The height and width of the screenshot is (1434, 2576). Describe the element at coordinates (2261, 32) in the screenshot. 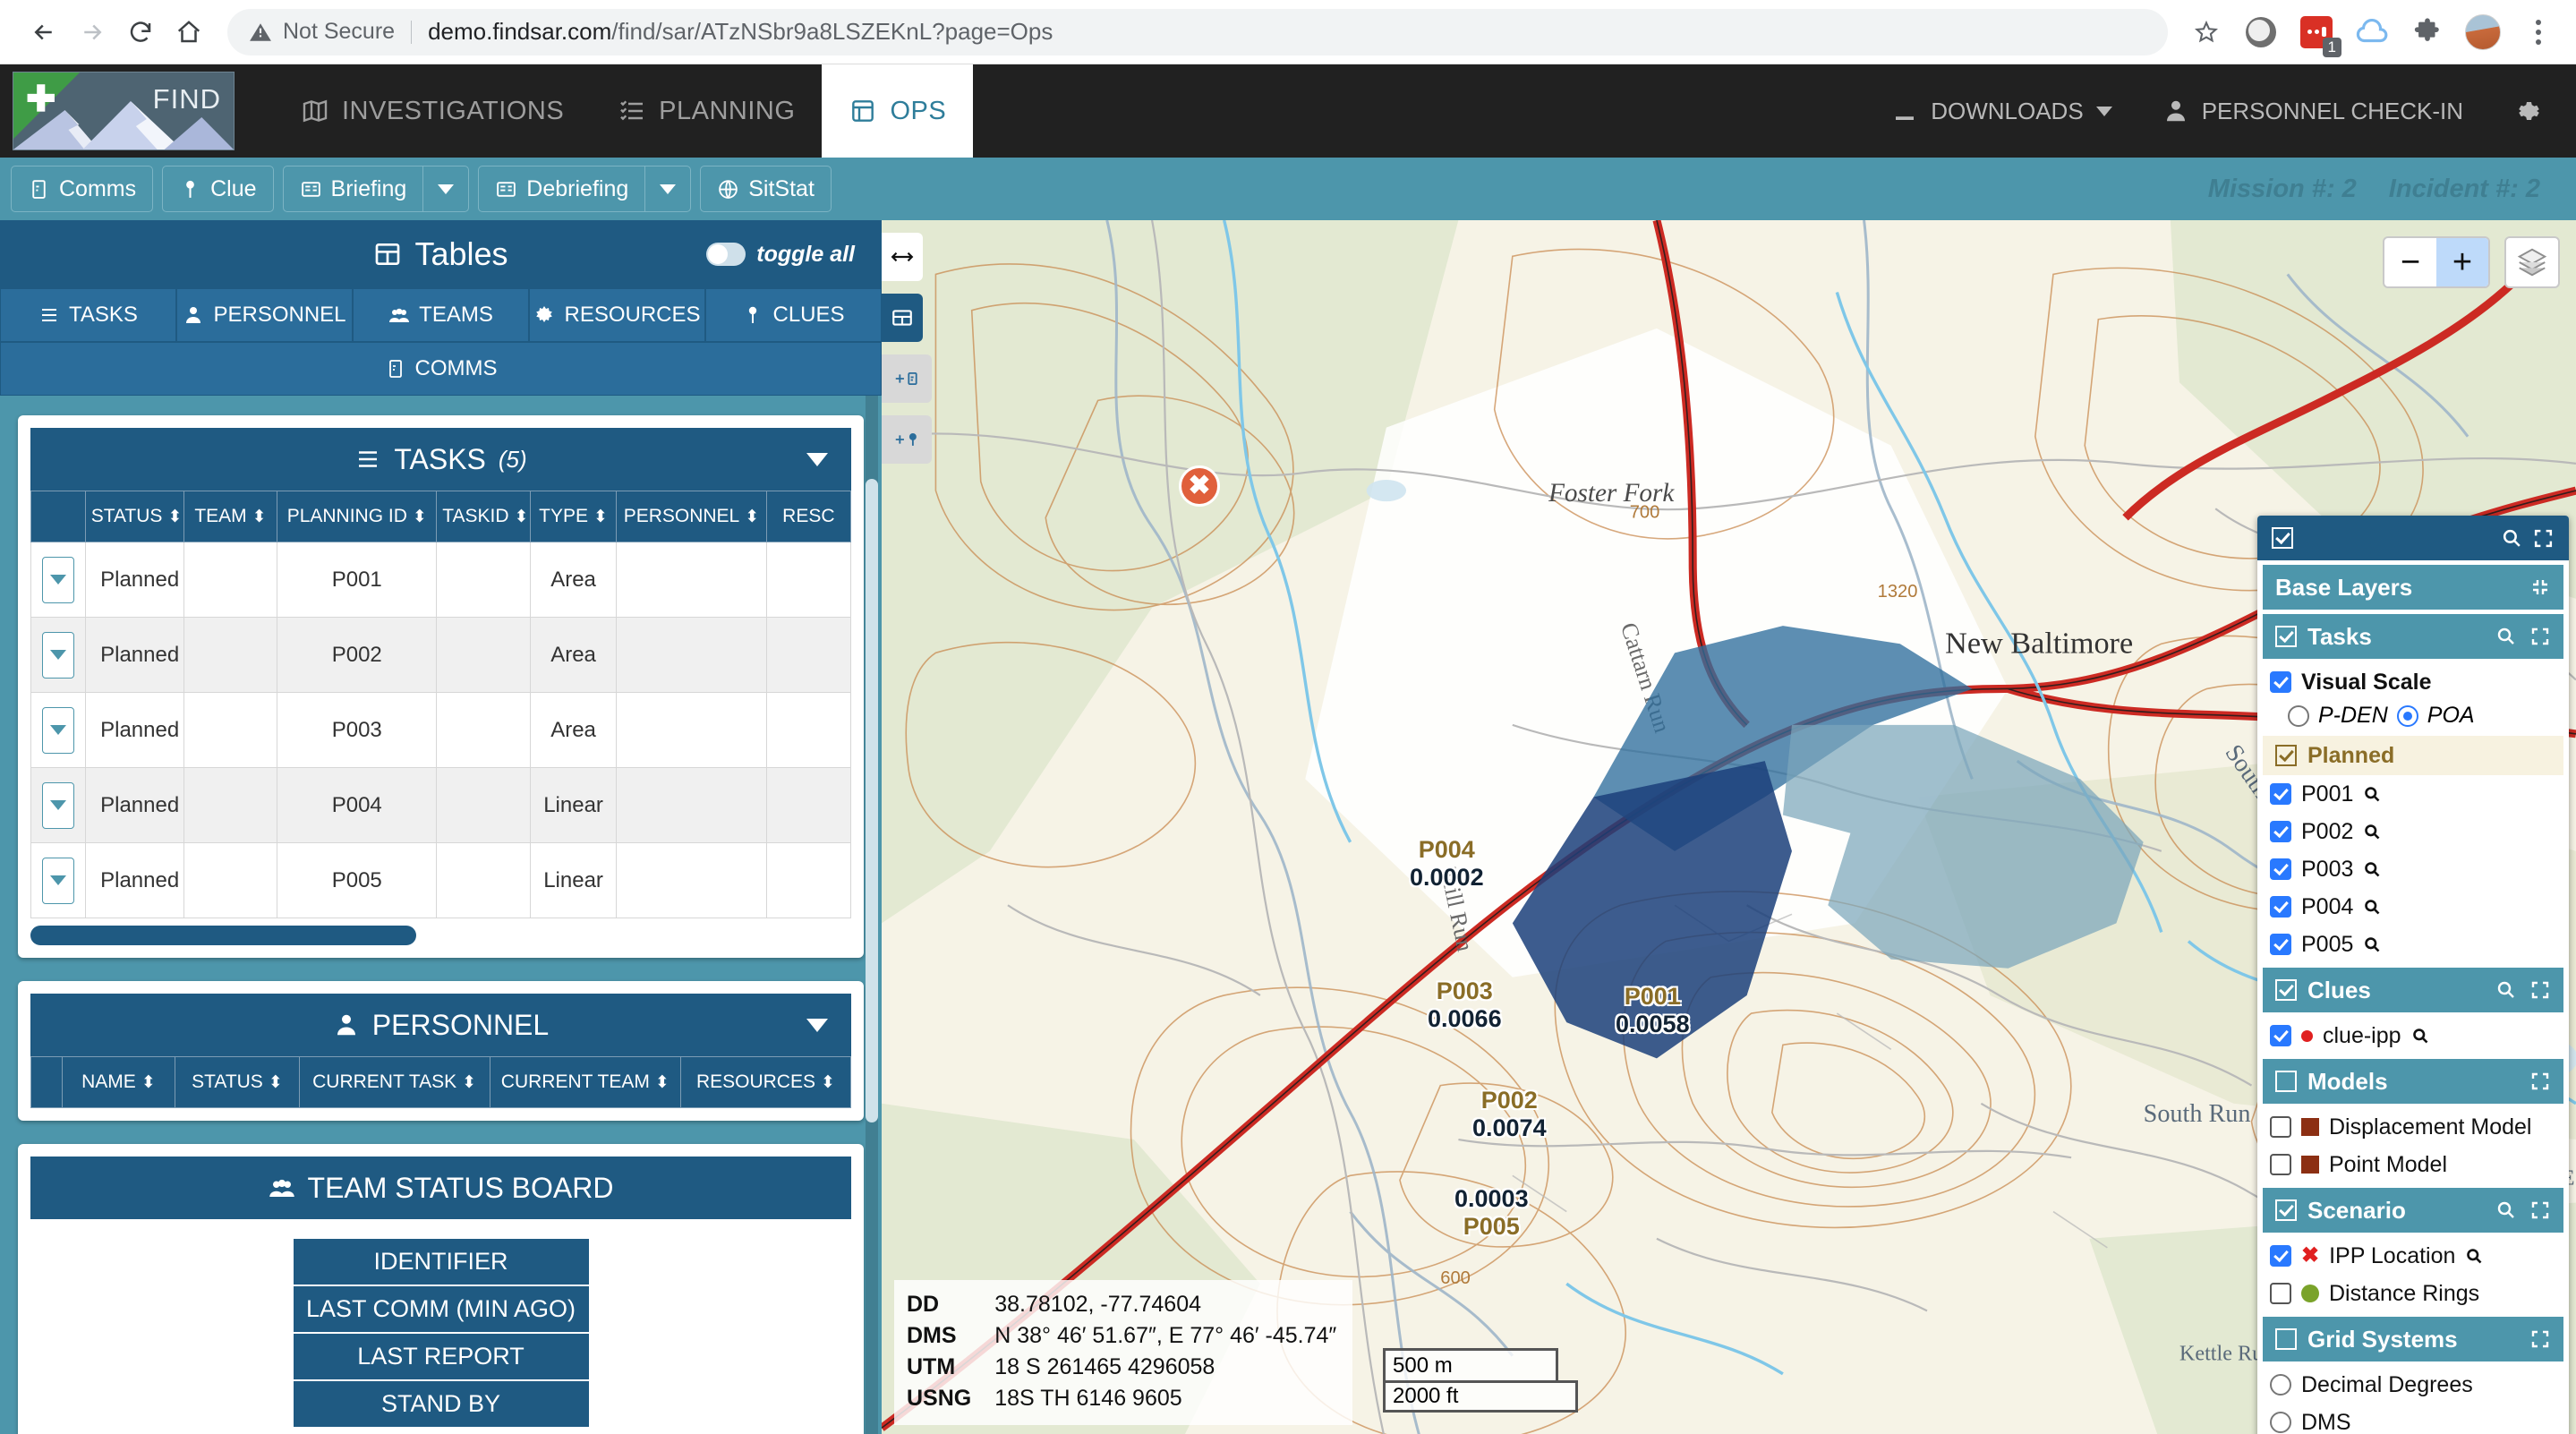

I see `half-circle-extension-icon` at that location.